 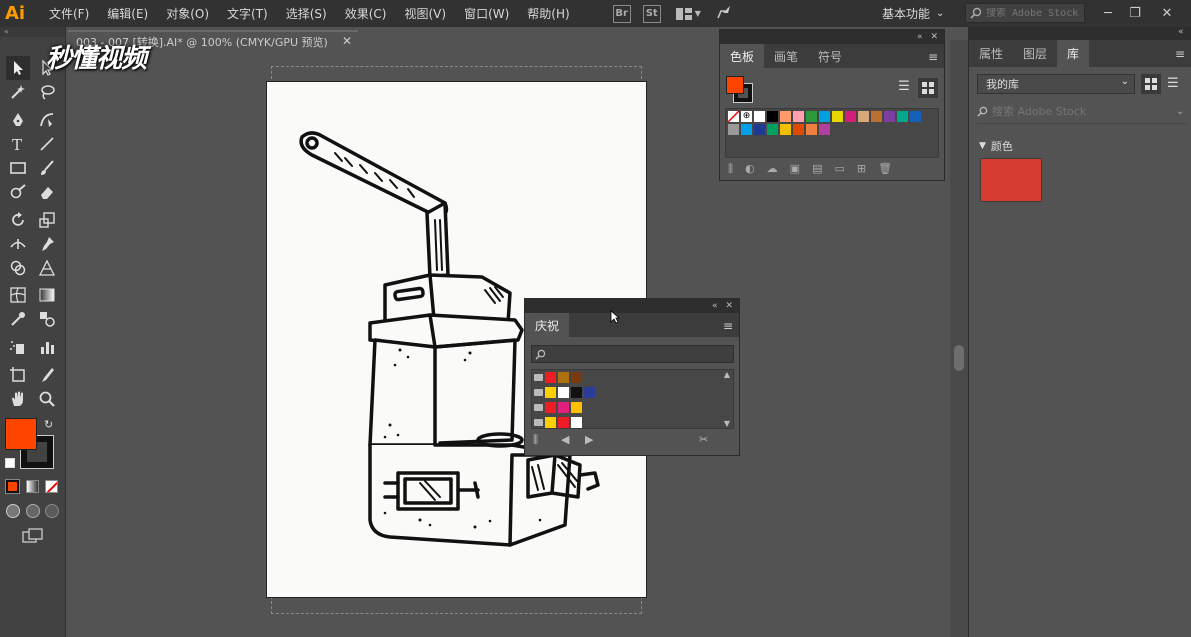 What do you see at coordinates (18, 295) in the screenshot?
I see `mesh-tool-icon` at bounding box center [18, 295].